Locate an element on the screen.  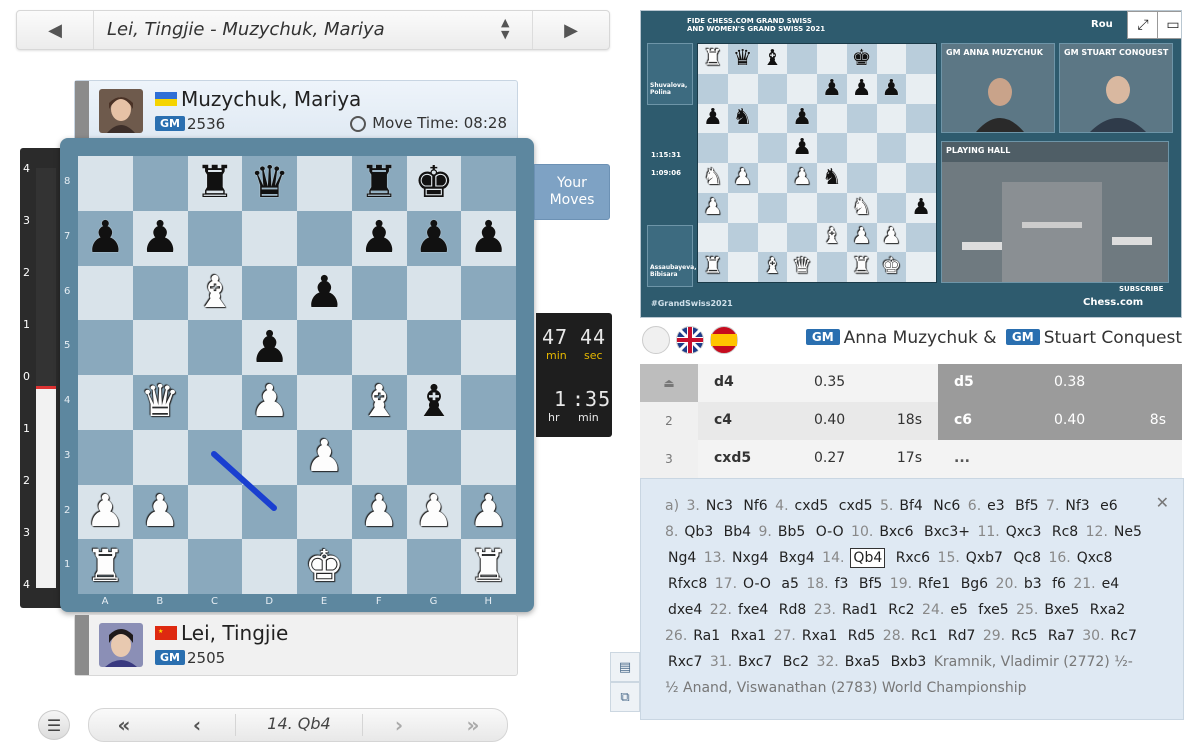
audio-icon is located at coordinates (656, 340).